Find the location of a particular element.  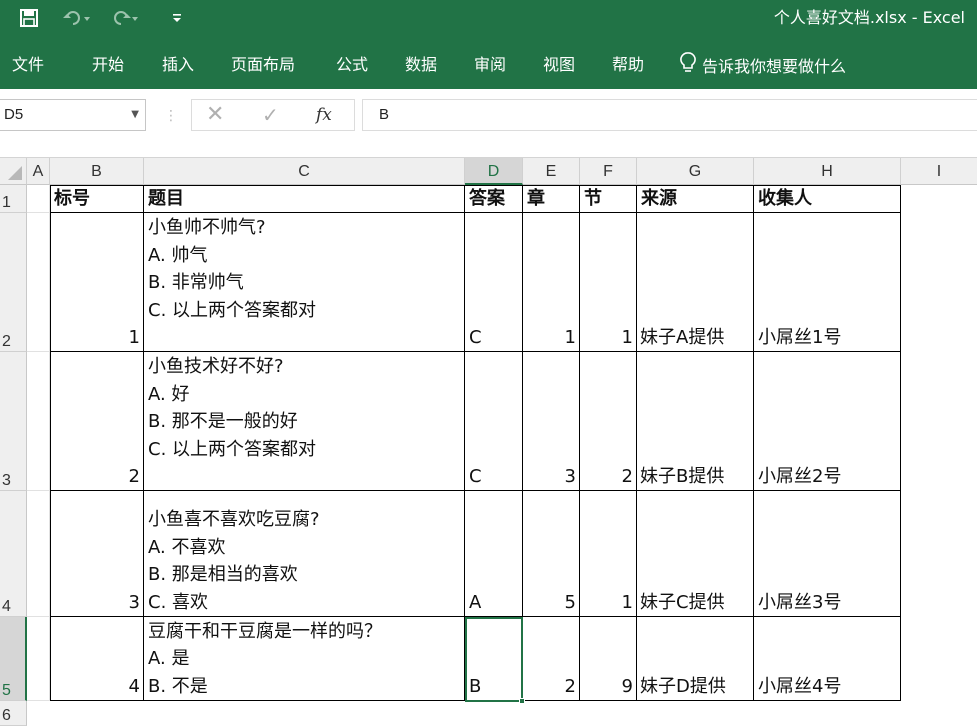

cell-f4: 1 is located at coordinates (608, 554).